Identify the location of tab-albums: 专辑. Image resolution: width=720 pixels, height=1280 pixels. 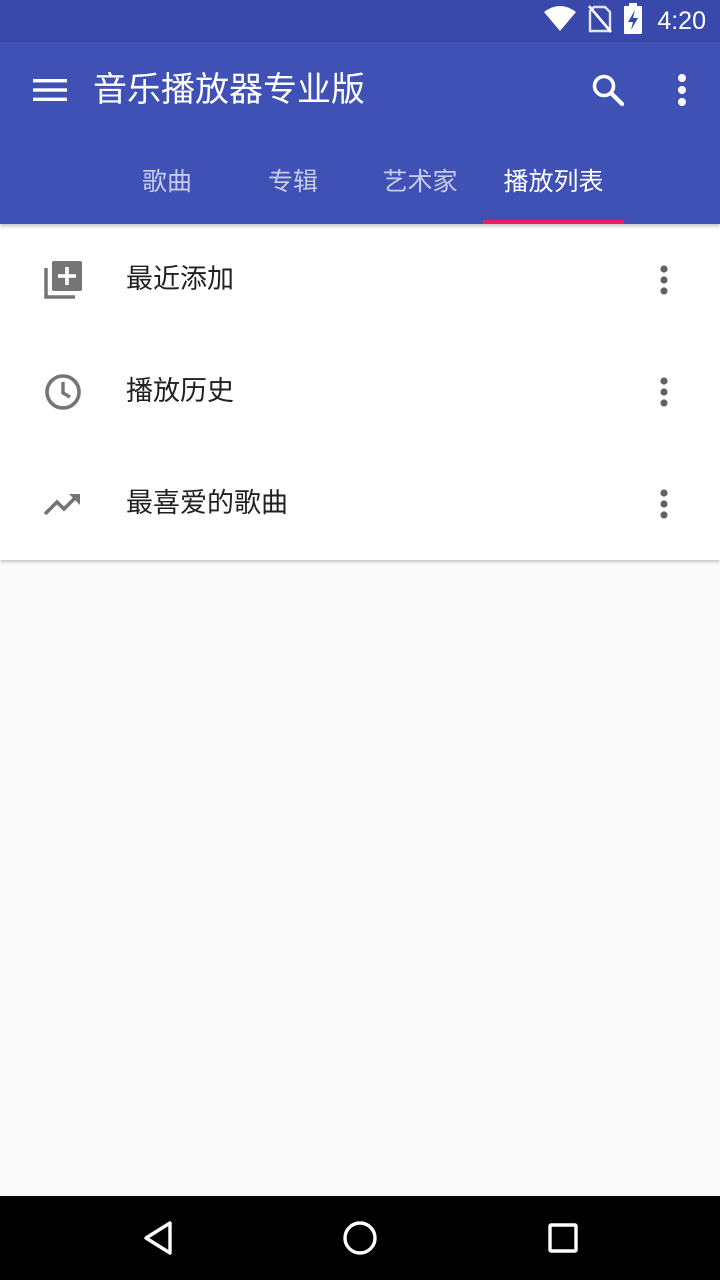
(293, 183).